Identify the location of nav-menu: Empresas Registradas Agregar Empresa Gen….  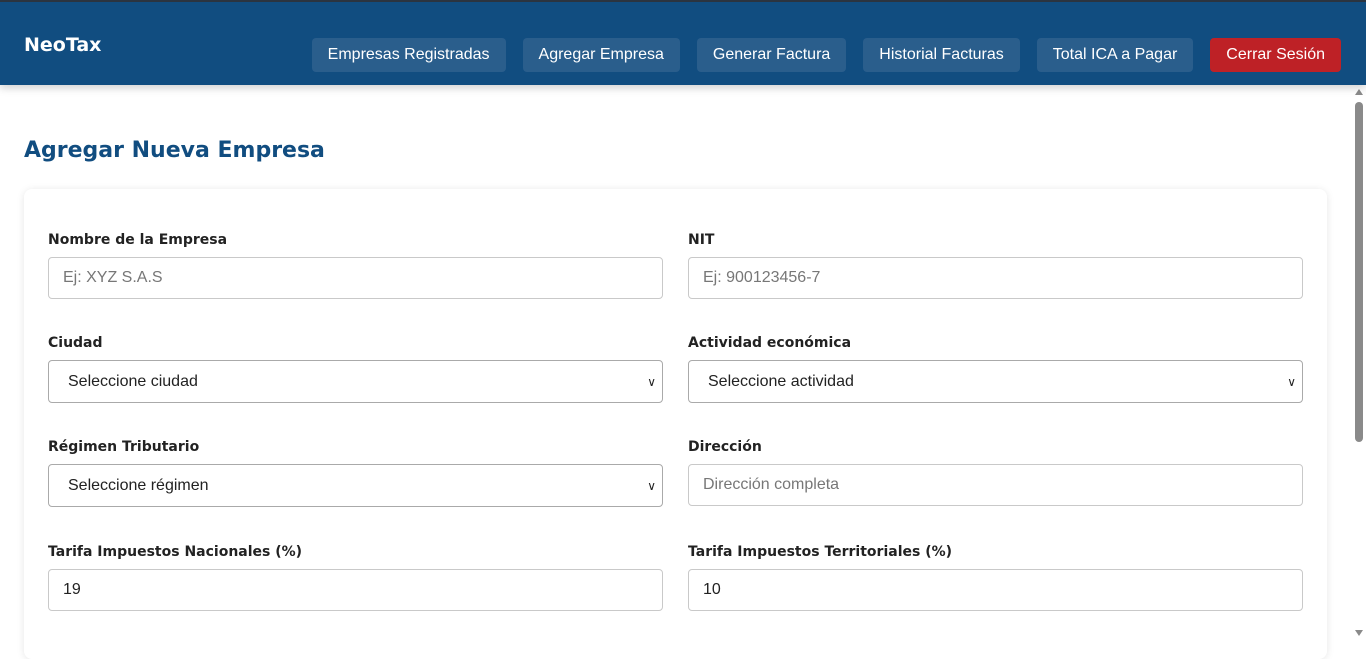
(826, 55).